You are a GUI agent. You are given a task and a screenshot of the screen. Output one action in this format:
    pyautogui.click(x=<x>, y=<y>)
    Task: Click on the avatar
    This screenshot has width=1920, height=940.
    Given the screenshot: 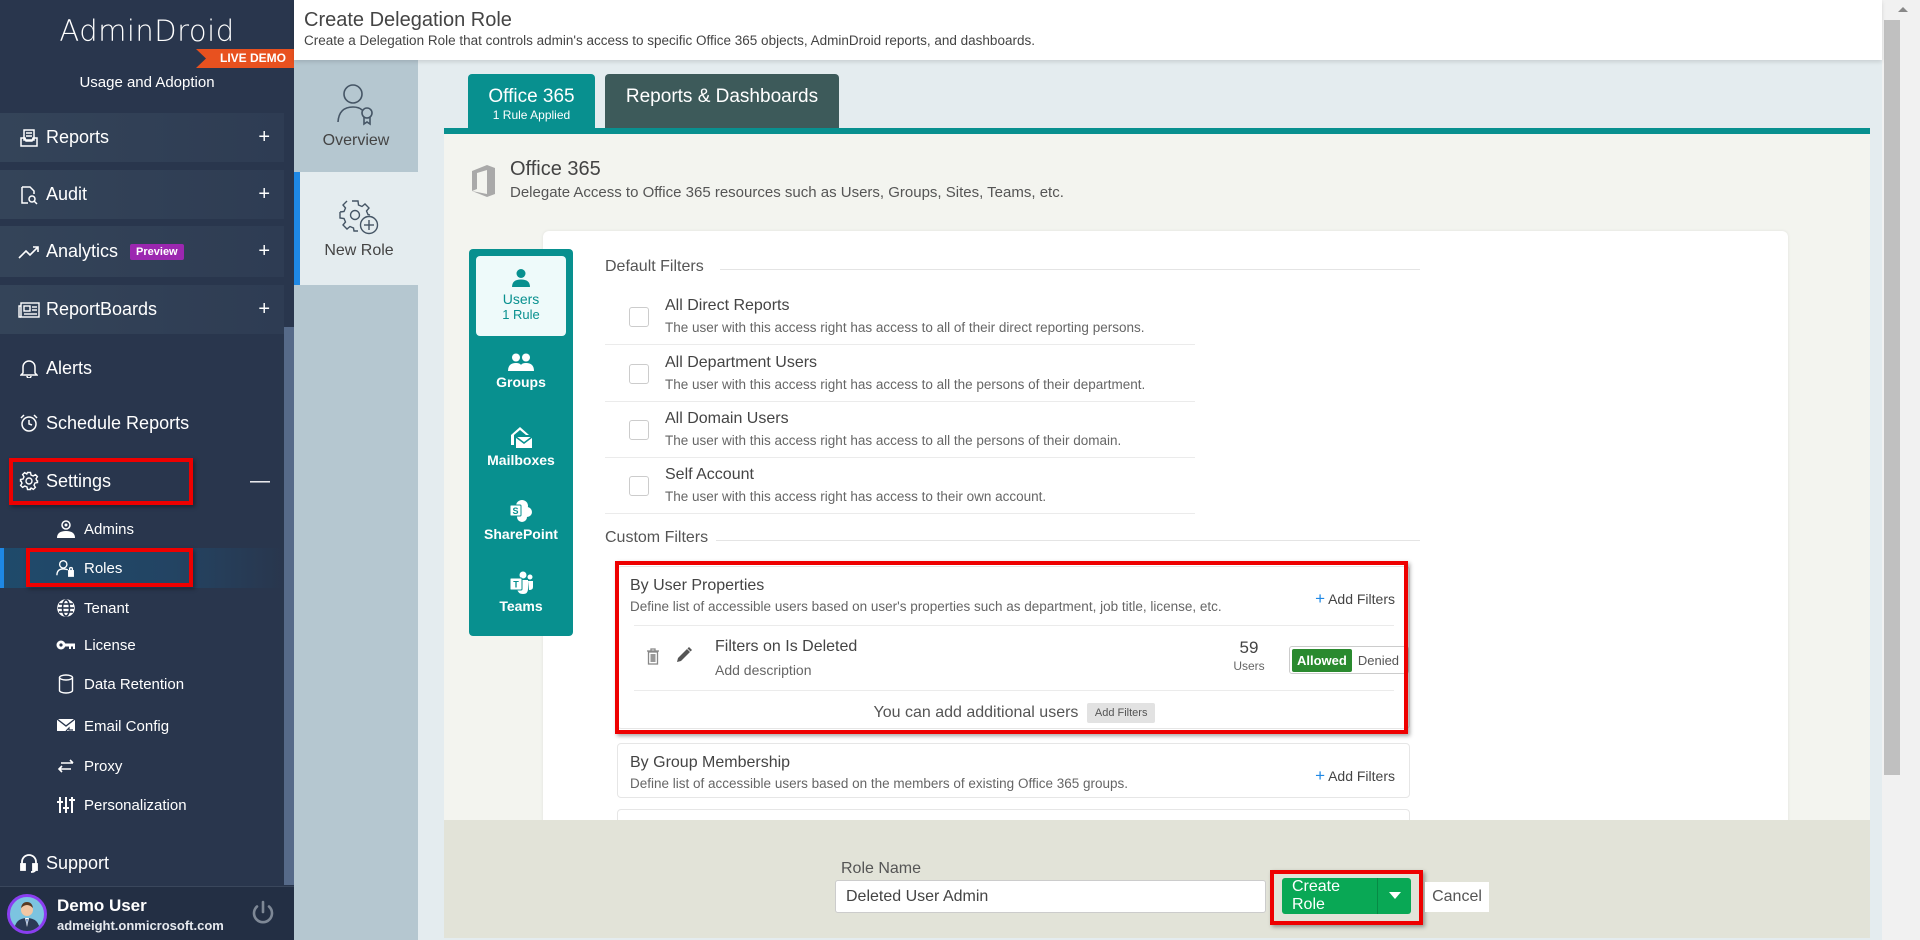 What is the action you would take?
    pyautogui.click(x=27, y=914)
    